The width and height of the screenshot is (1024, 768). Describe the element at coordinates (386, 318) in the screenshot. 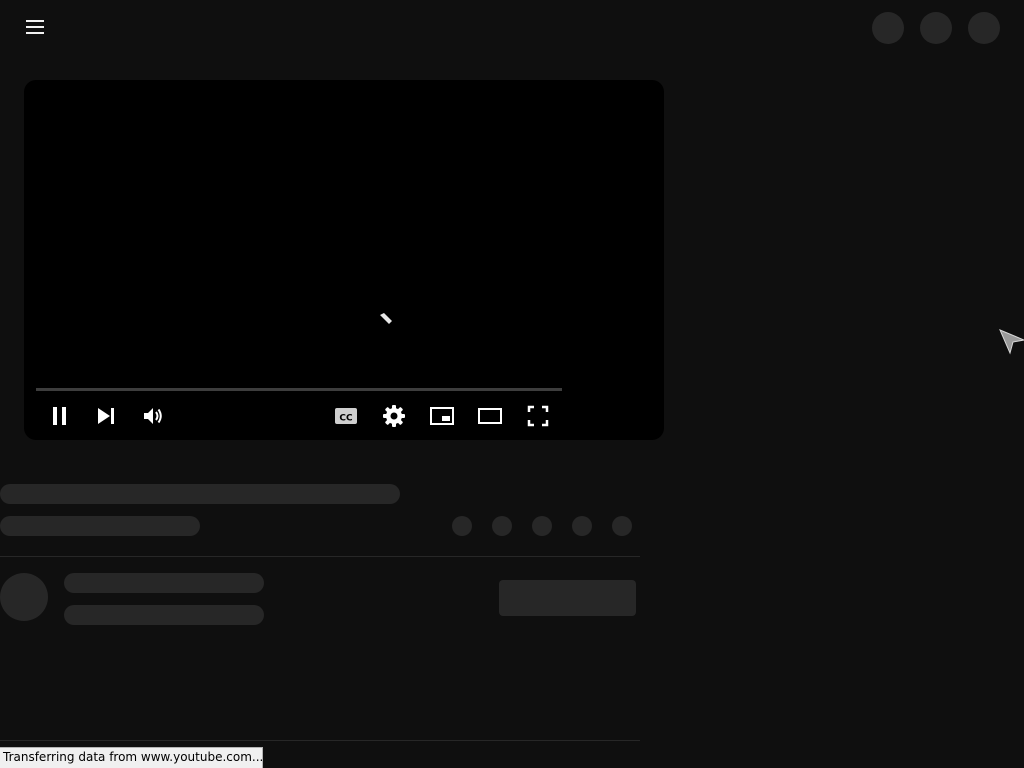

I see `loading-spinner-icon` at that location.